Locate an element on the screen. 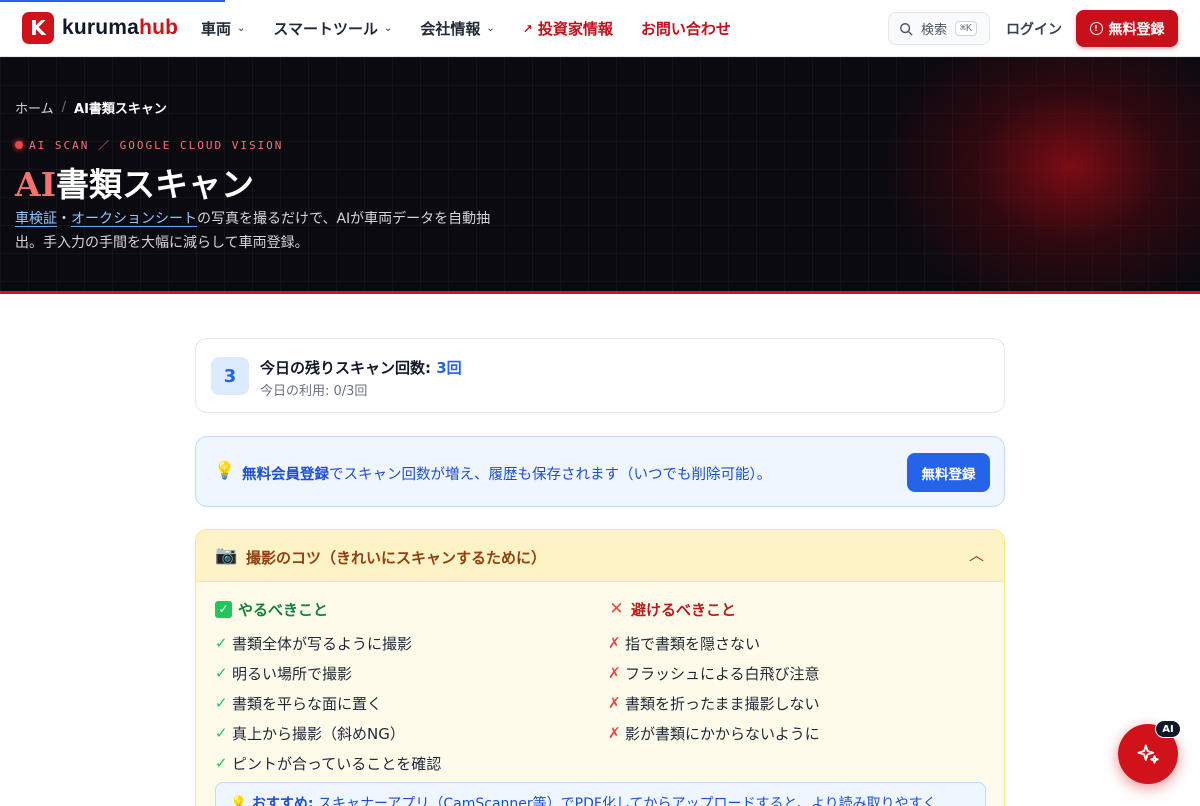 This screenshot has width=1200, height=806. promo-rest: でスキャン回数が増え、履歴も保存されます（いつでも削除可能）。 is located at coordinates (550, 475).